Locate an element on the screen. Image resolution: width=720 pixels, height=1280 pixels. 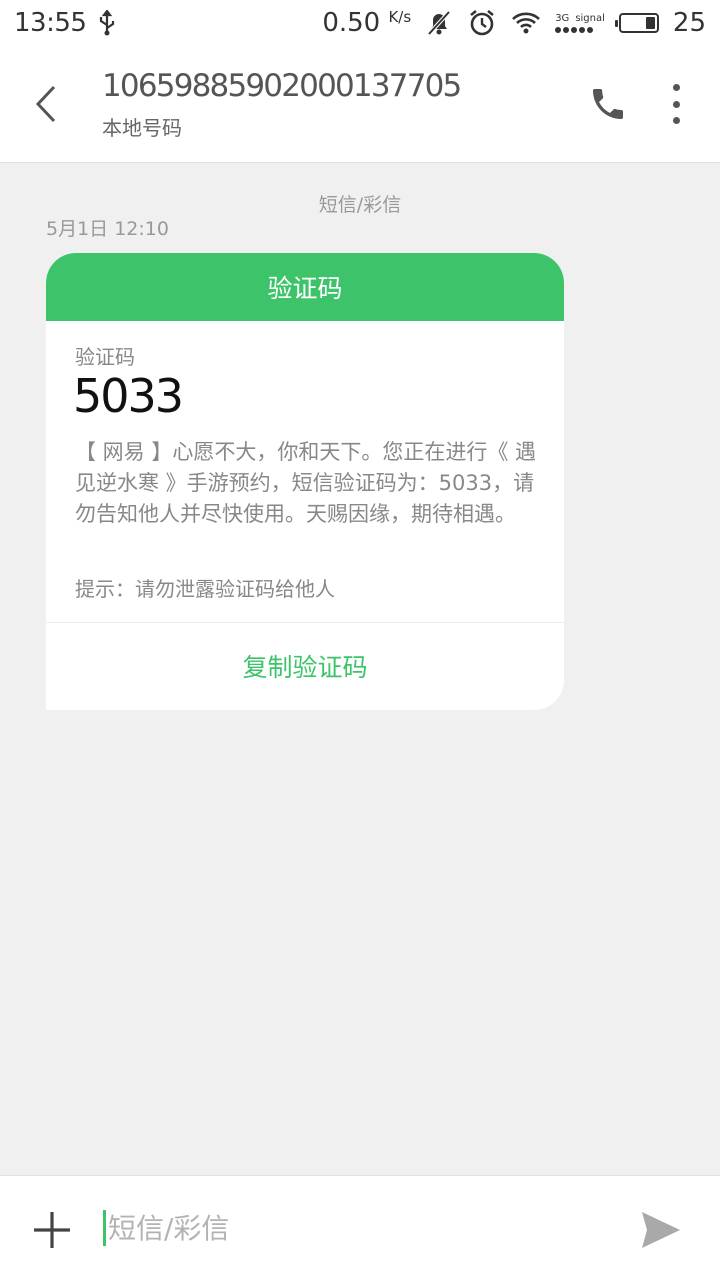
status-bar: 13:55 0.50 K/s 3G signal 25 is located at coordinates (360, 23).